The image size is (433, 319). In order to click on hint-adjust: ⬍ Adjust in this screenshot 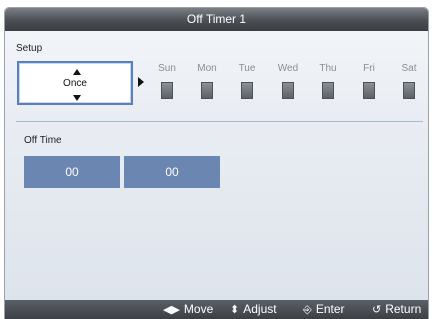, I will do `click(253, 310)`.